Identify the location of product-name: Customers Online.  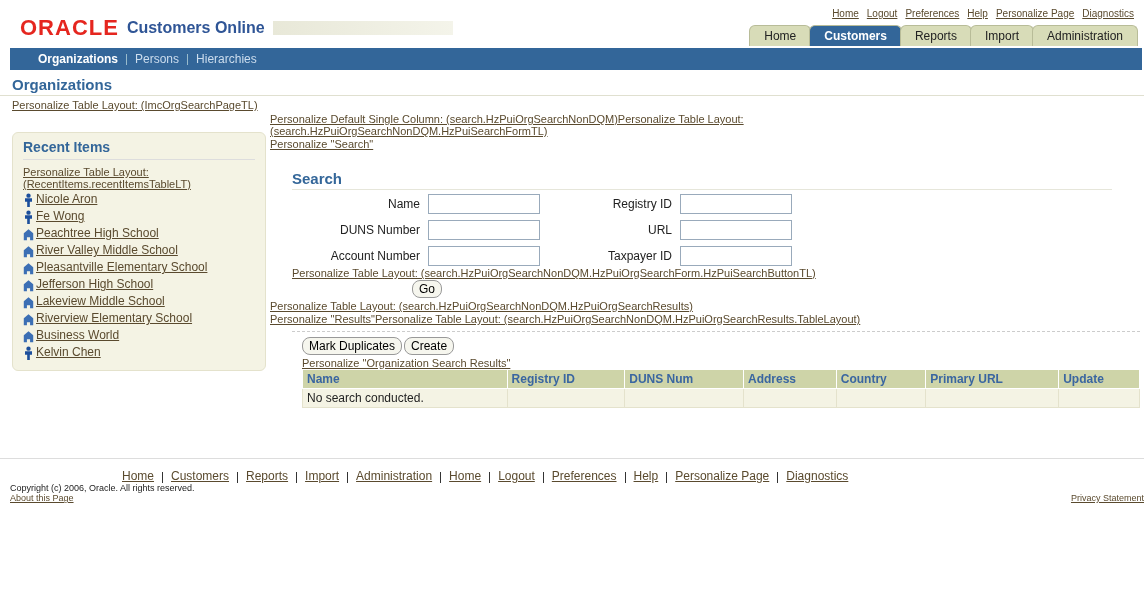
(195, 28).